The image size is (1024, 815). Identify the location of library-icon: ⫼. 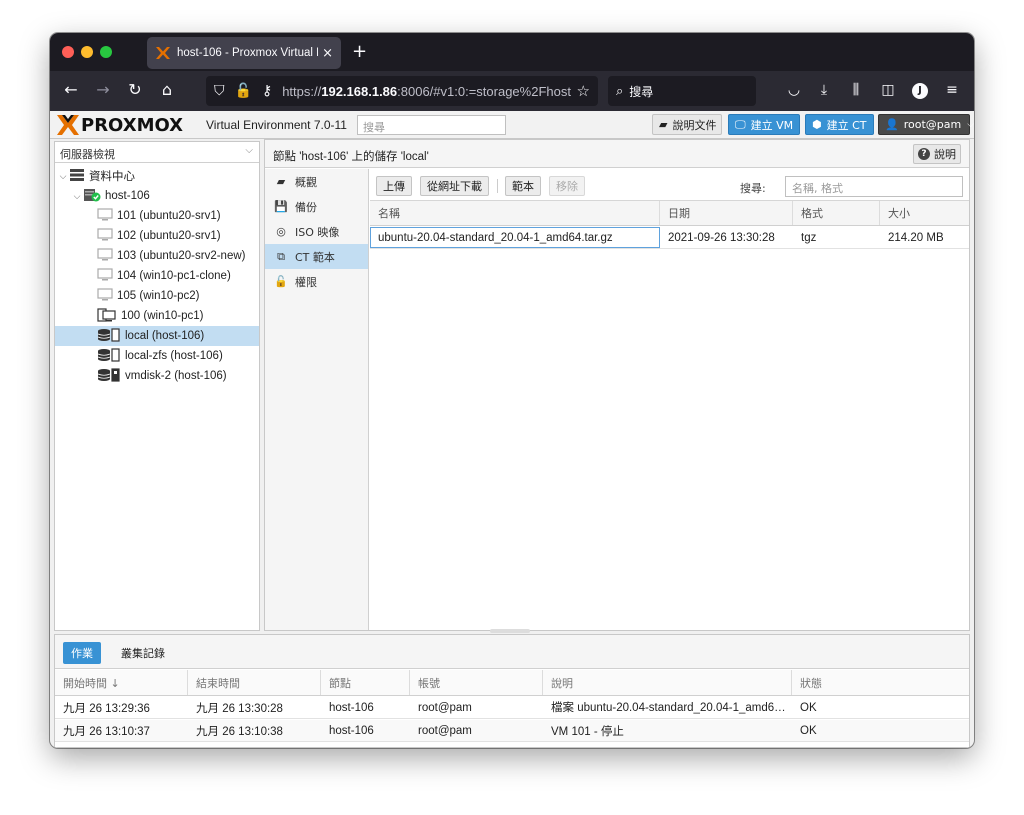
(856, 90).